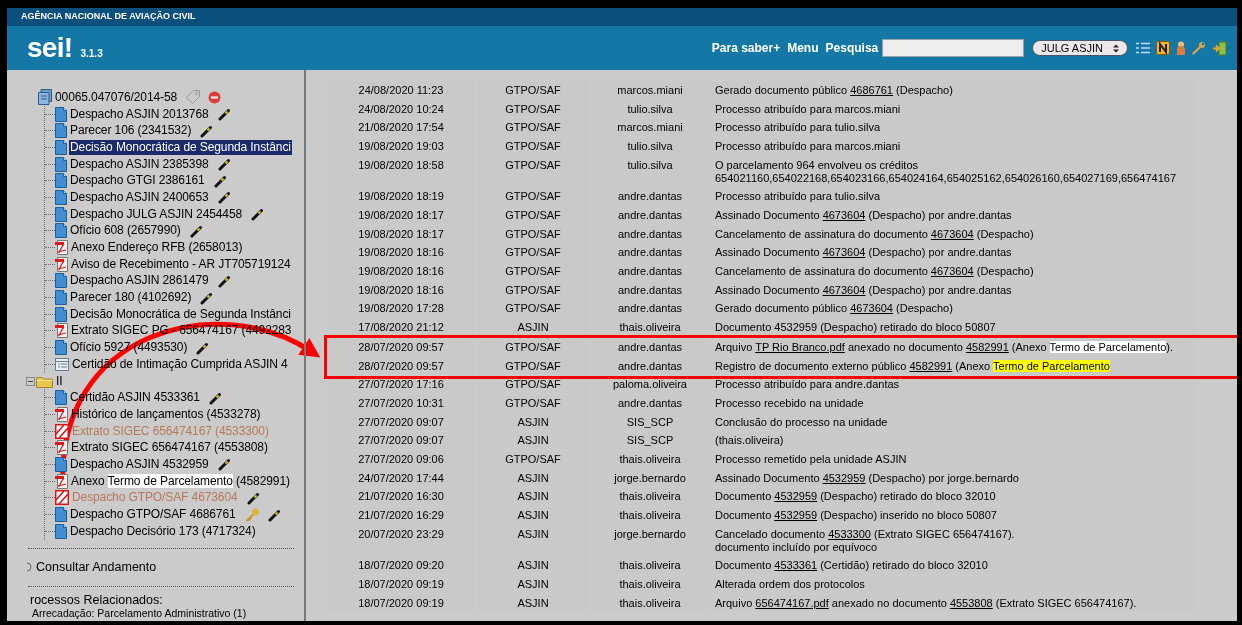 The image size is (1242, 625). Describe the element at coordinates (215, 97) in the screenshot. I see `remove-icon` at that location.